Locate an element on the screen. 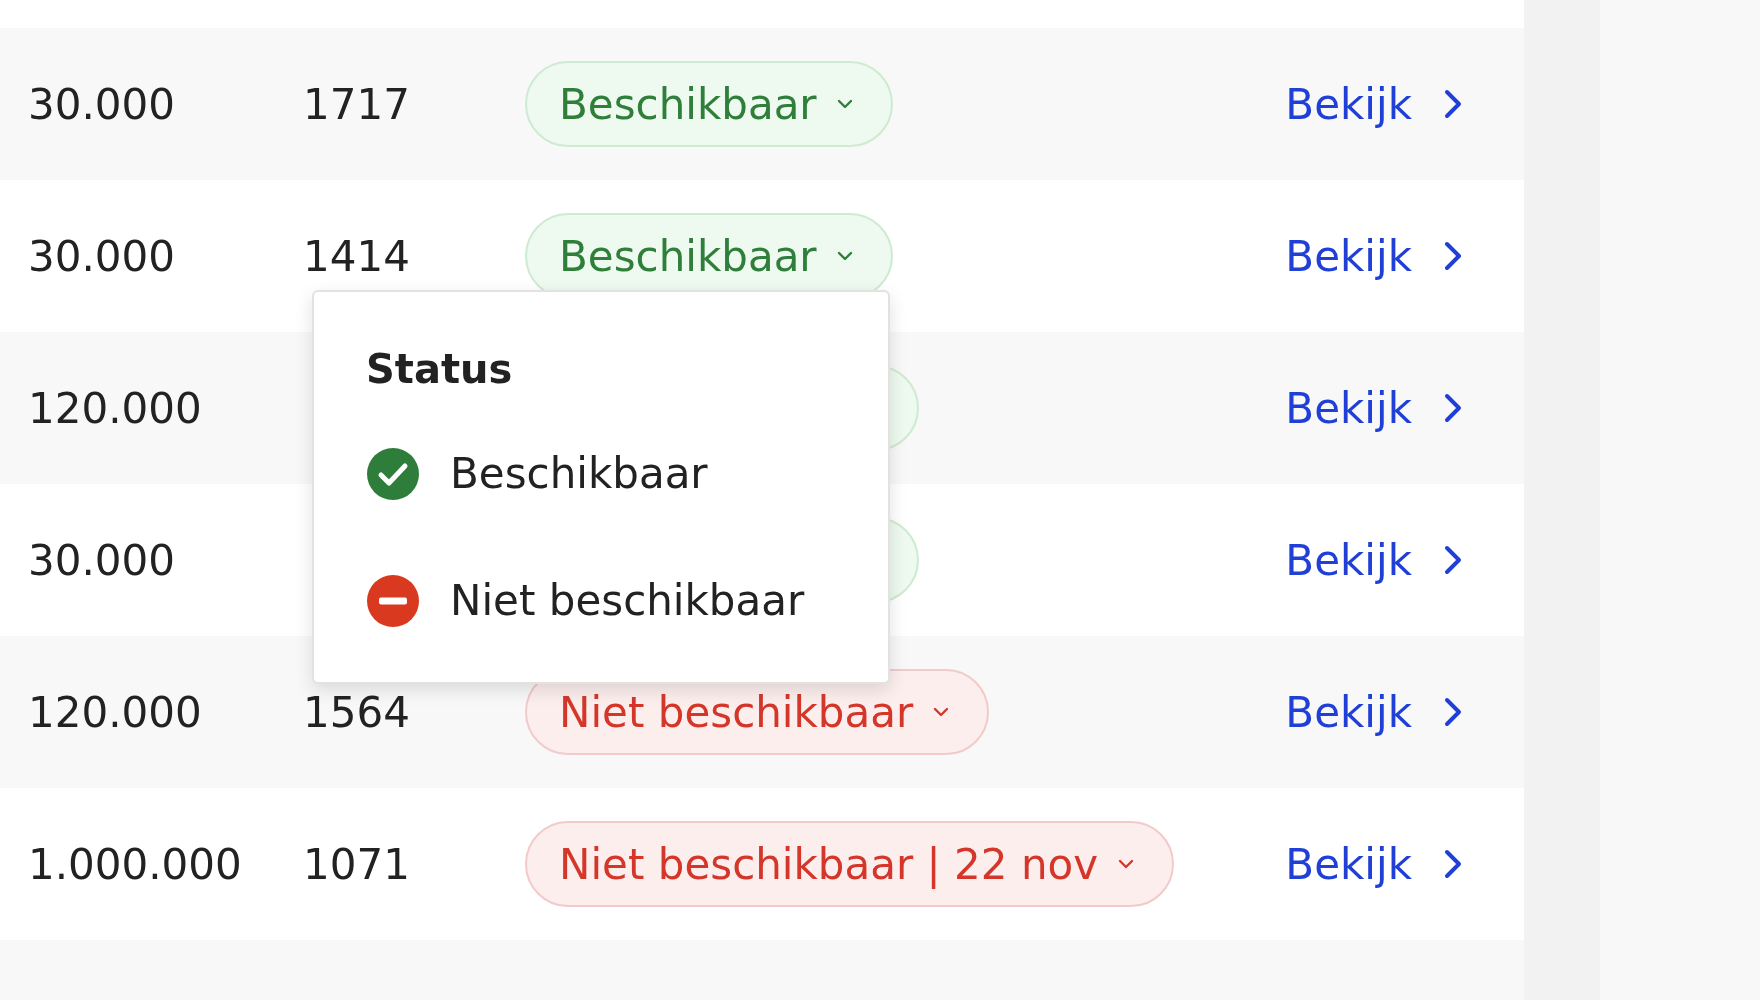  menu-title: Status is located at coordinates (440, 369).